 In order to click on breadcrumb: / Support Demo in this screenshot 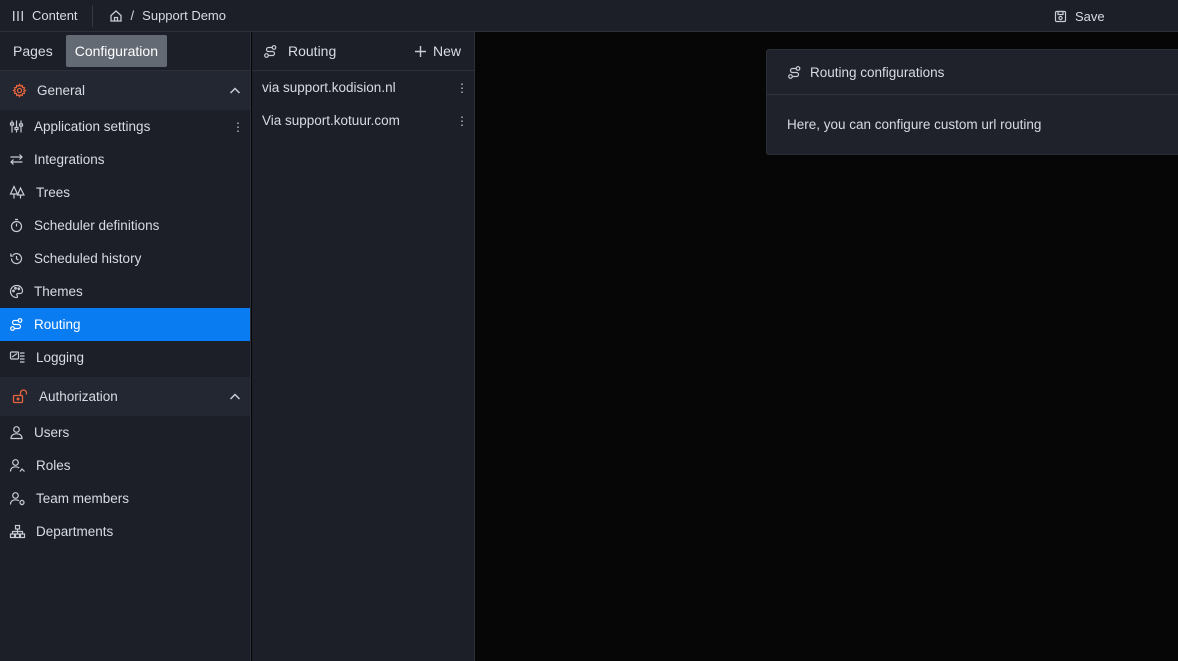, I will do `click(159, 15)`.